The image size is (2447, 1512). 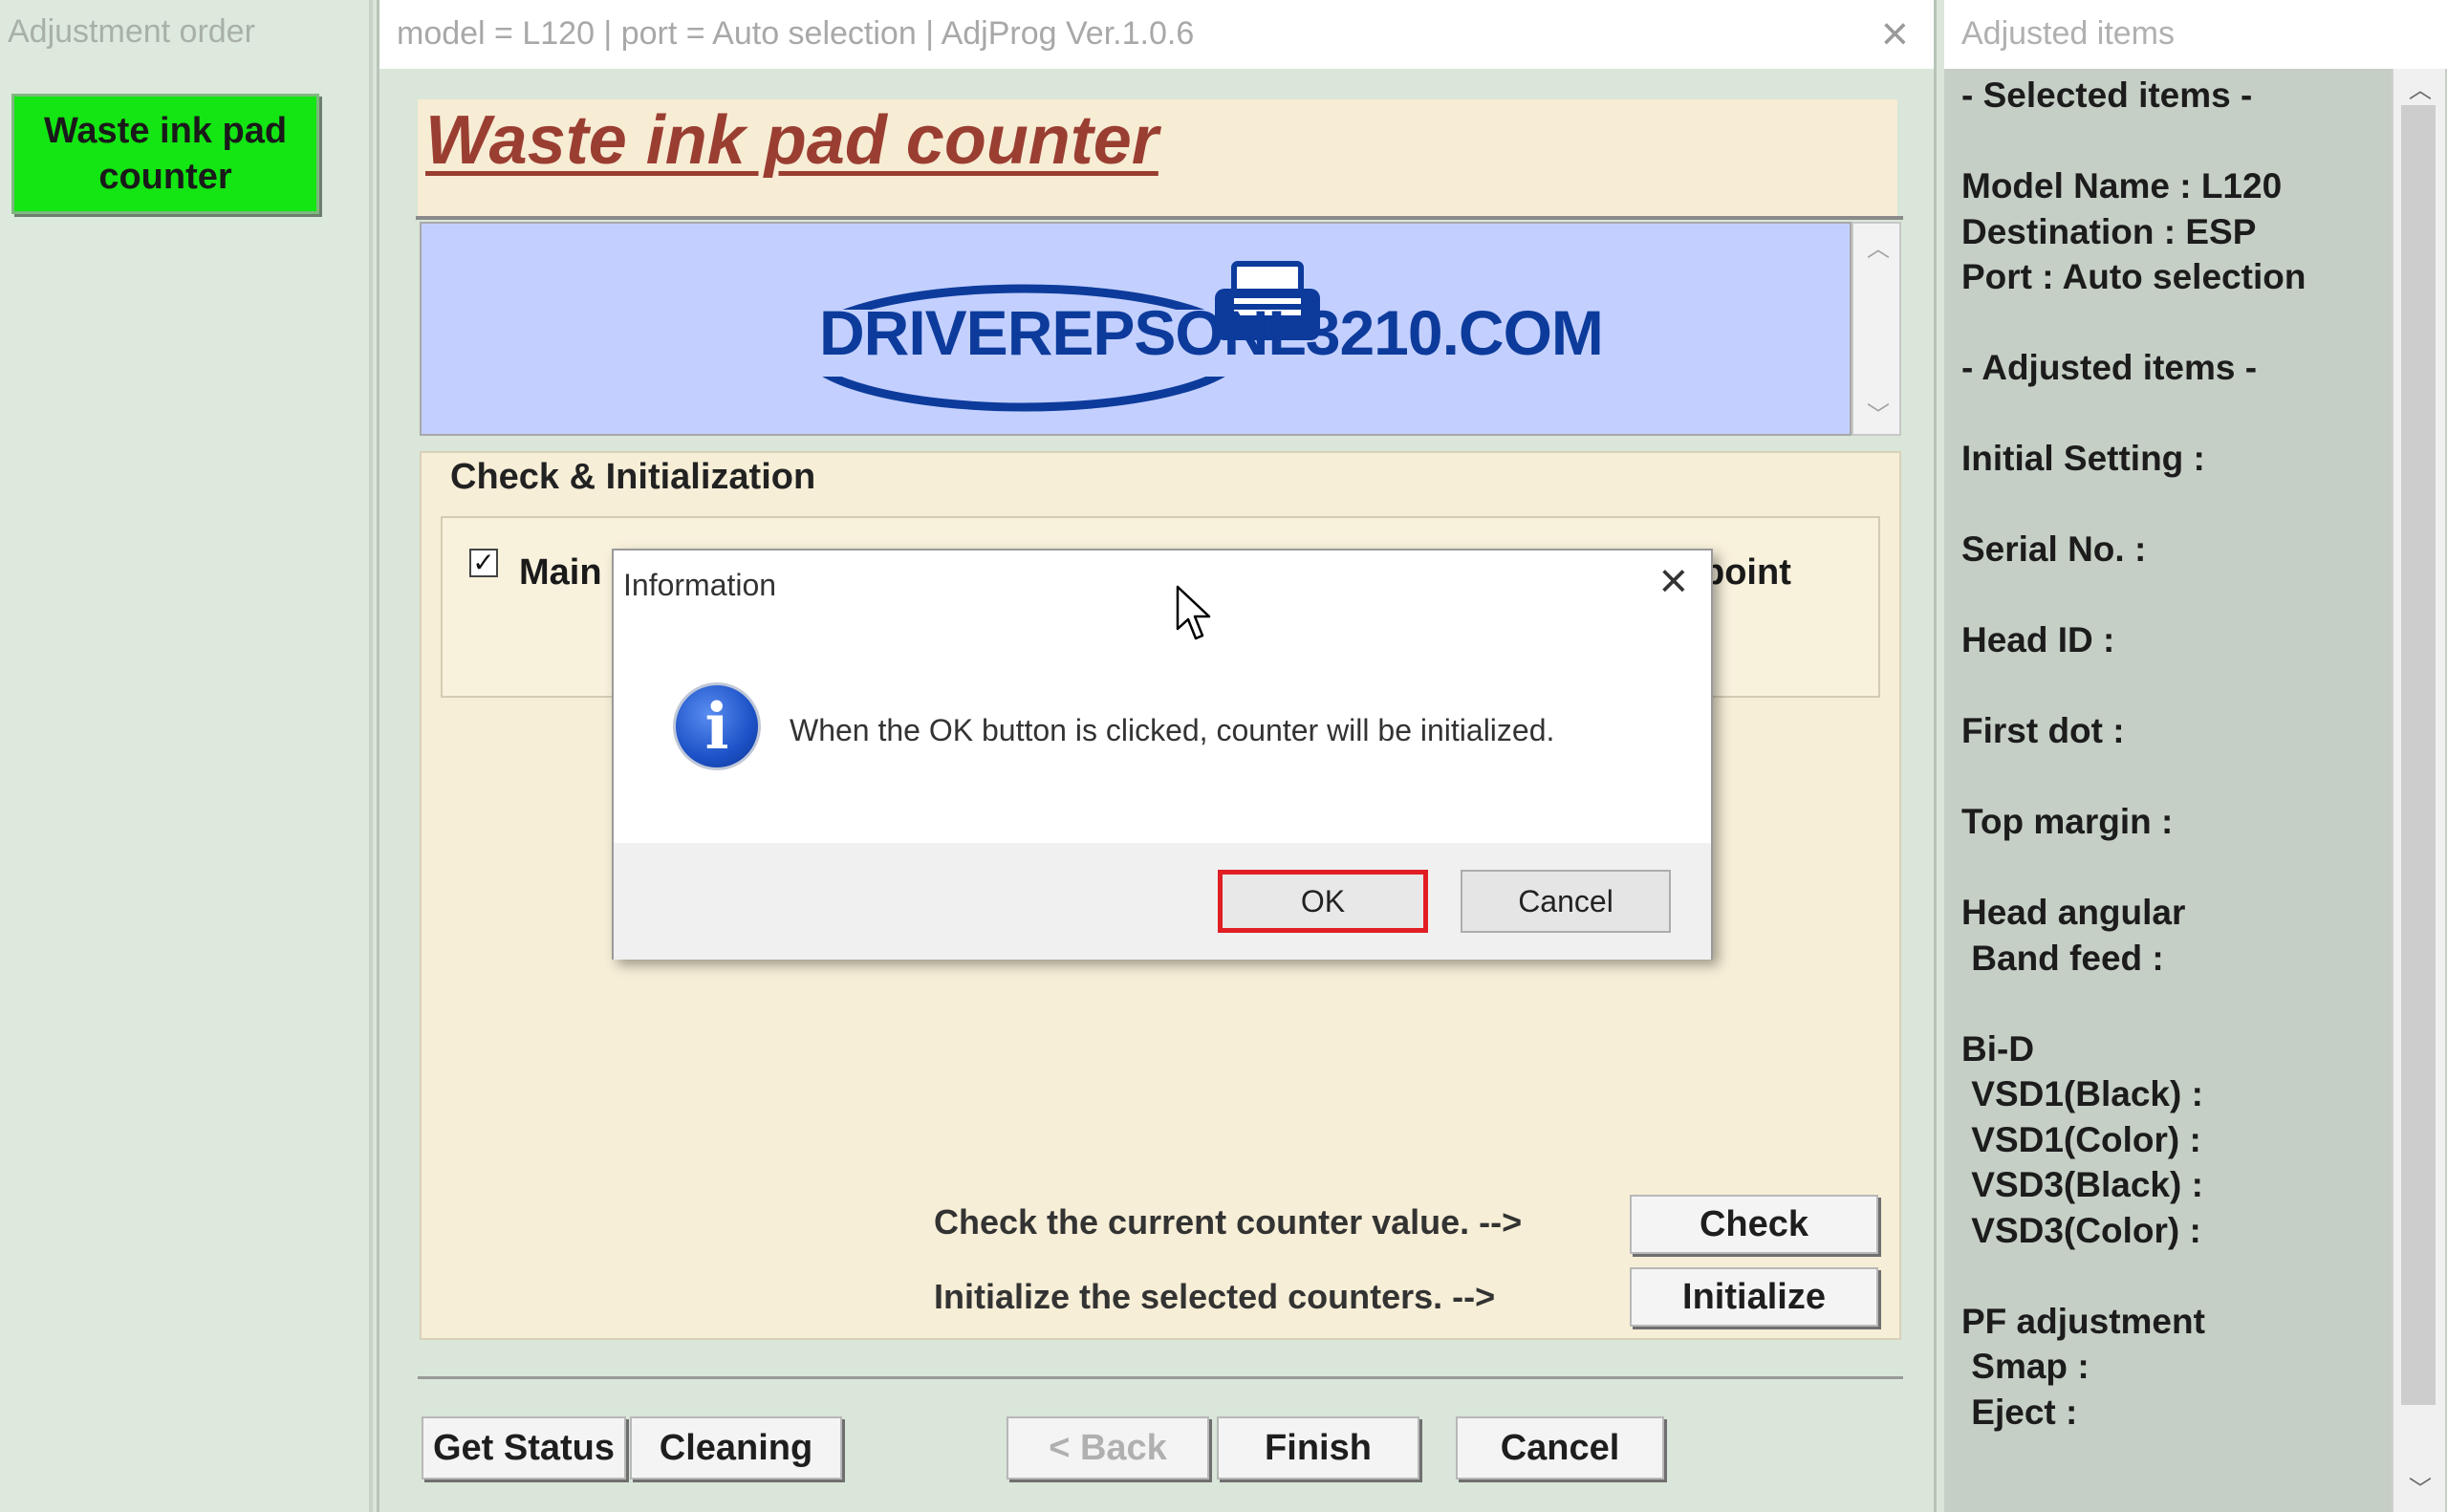 I want to click on mouse-cursor-icon, so click(x=1193, y=613).